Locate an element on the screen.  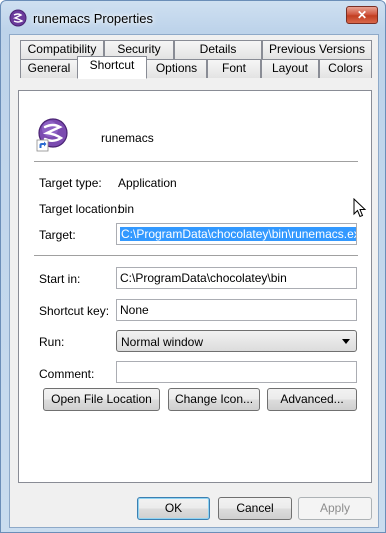
tab-general: General is located at coordinates (49, 68).